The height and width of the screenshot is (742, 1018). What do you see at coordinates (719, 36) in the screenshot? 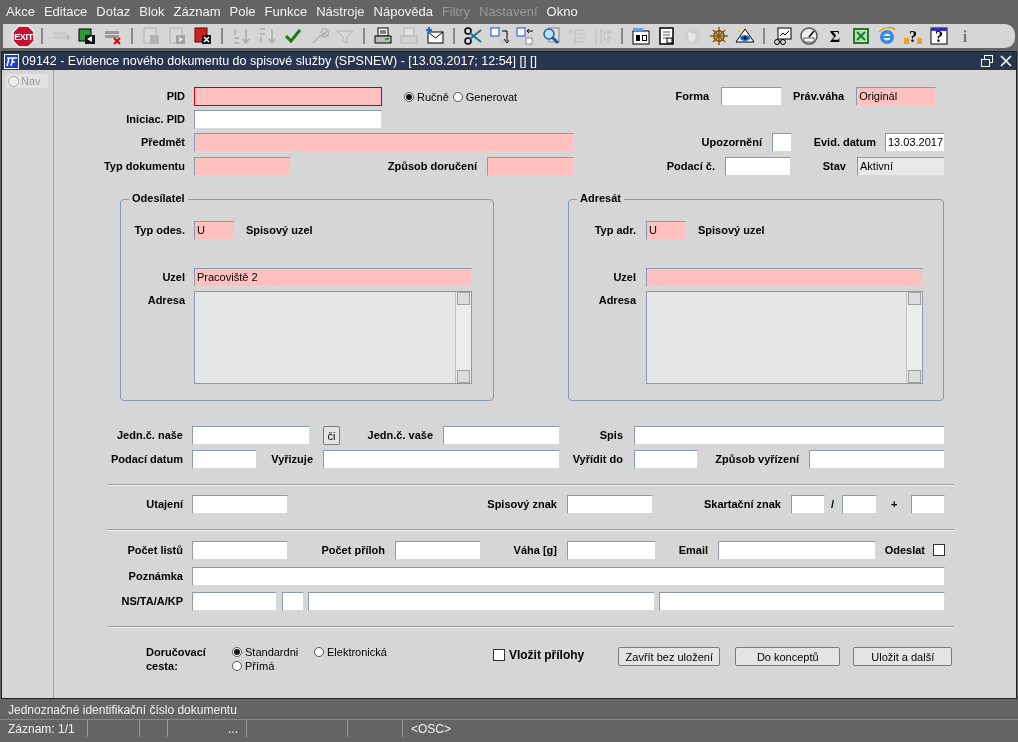
I see `wheel-icon` at bounding box center [719, 36].